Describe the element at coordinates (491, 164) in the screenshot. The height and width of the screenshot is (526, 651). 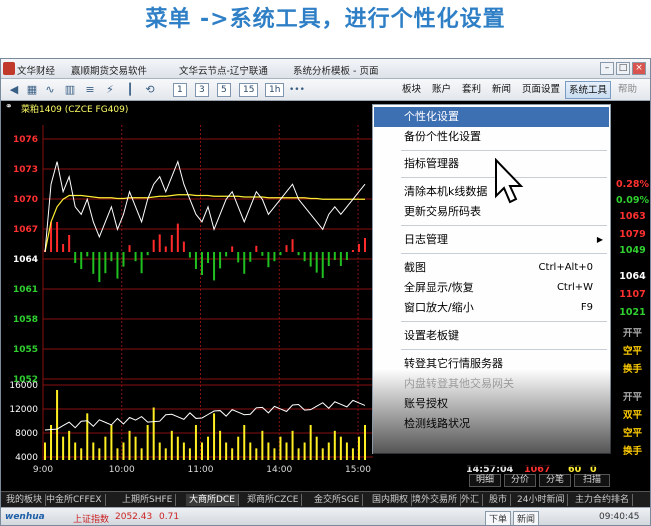
I see `menu-item-indicator-manager: 指标管理器` at that location.